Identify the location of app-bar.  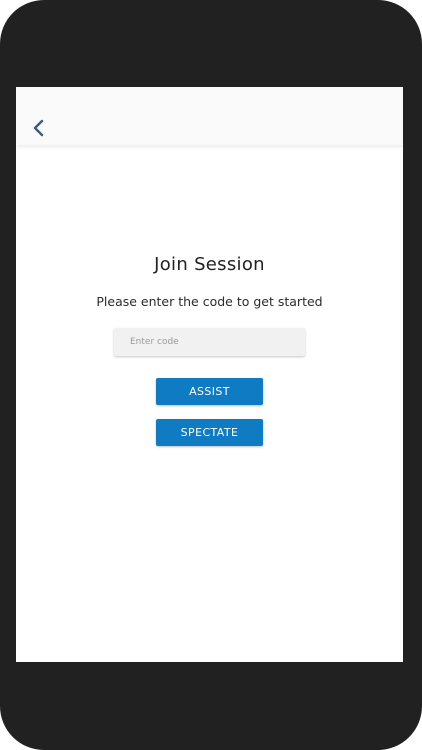
(209, 116).